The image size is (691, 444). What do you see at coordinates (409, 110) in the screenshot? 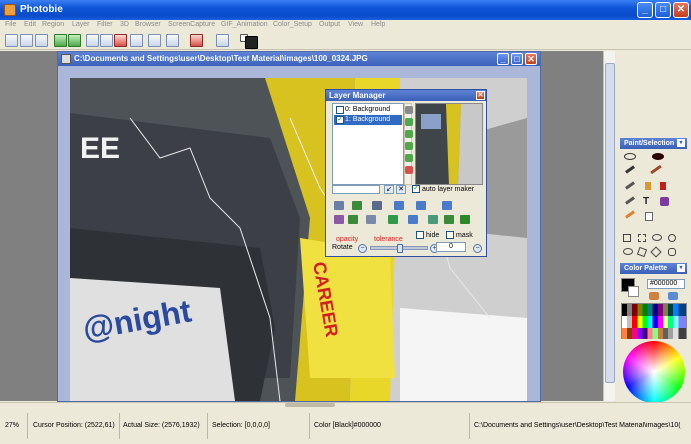
I see `move-layer-top-icon` at bounding box center [409, 110].